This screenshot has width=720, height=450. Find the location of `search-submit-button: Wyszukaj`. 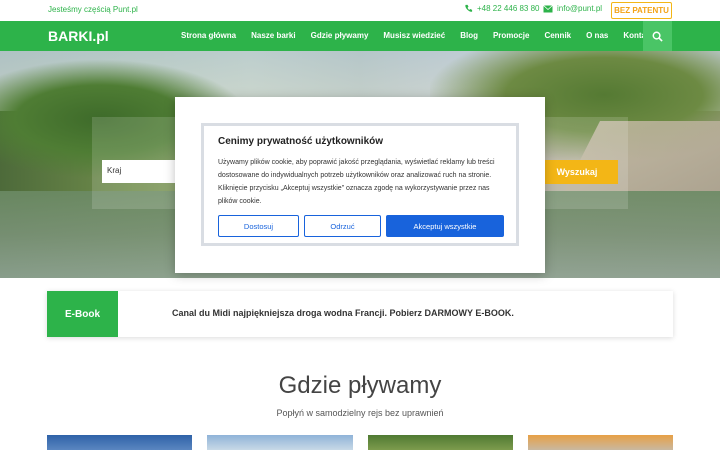

search-submit-button: Wyszukaj is located at coordinates (577, 172).